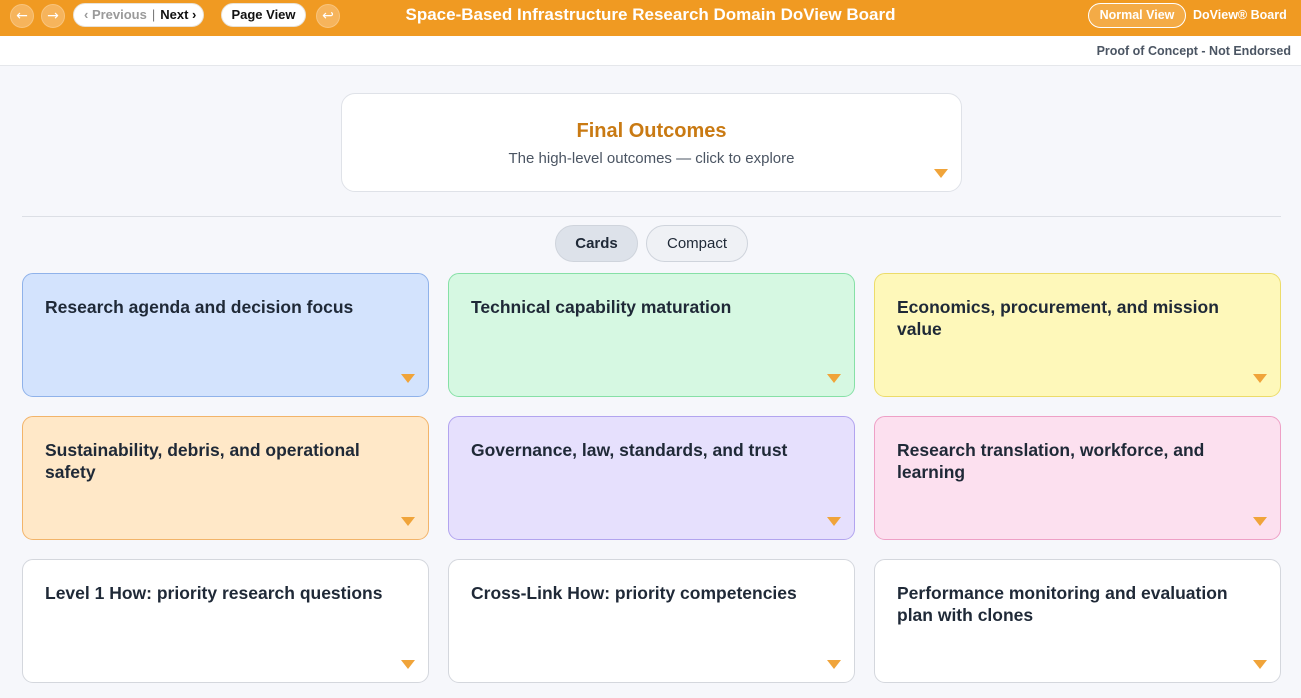 This screenshot has height=698, width=1301. What do you see at coordinates (115, 14) in the screenshot?
I see `previous-button: ‹ Previous` at bounding box center [115, 14].